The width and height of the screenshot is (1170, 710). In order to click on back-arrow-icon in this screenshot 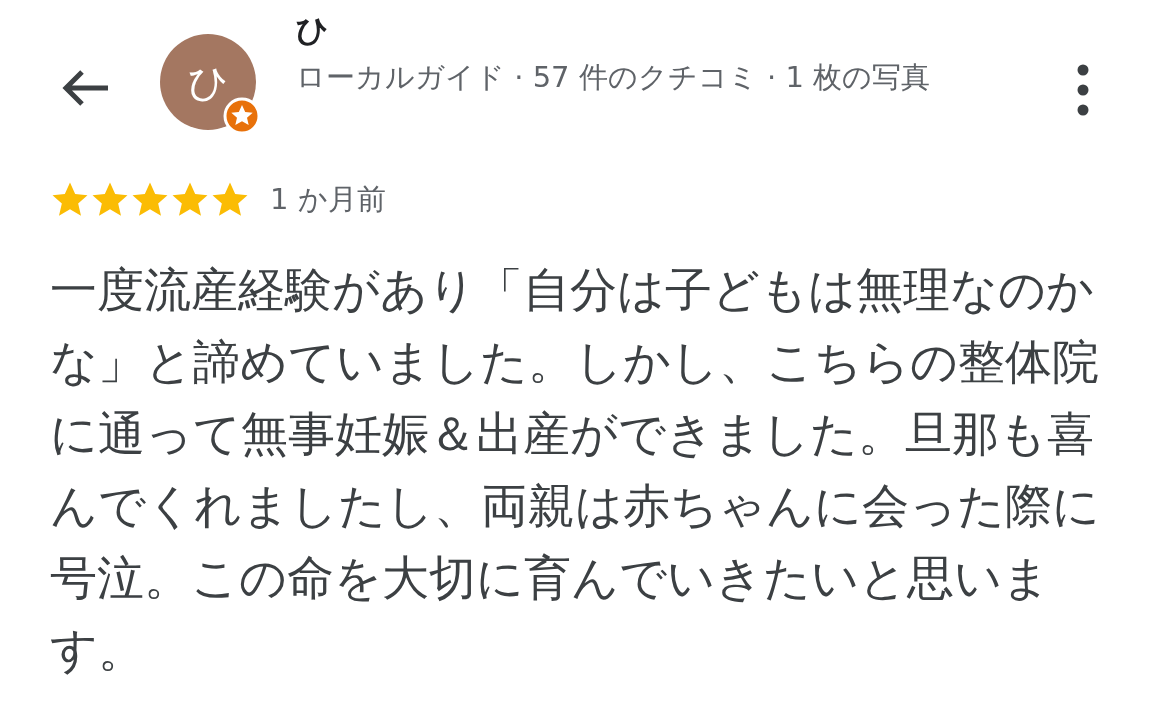, I will do `click(85, 88)`.